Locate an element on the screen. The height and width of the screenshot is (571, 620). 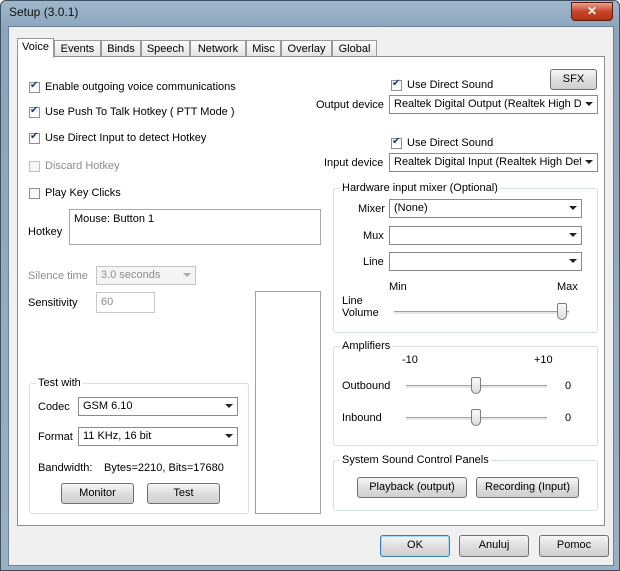
hardware-mixer-title: Hardware input mixer (Optional) is located at coordinates (420, 188).